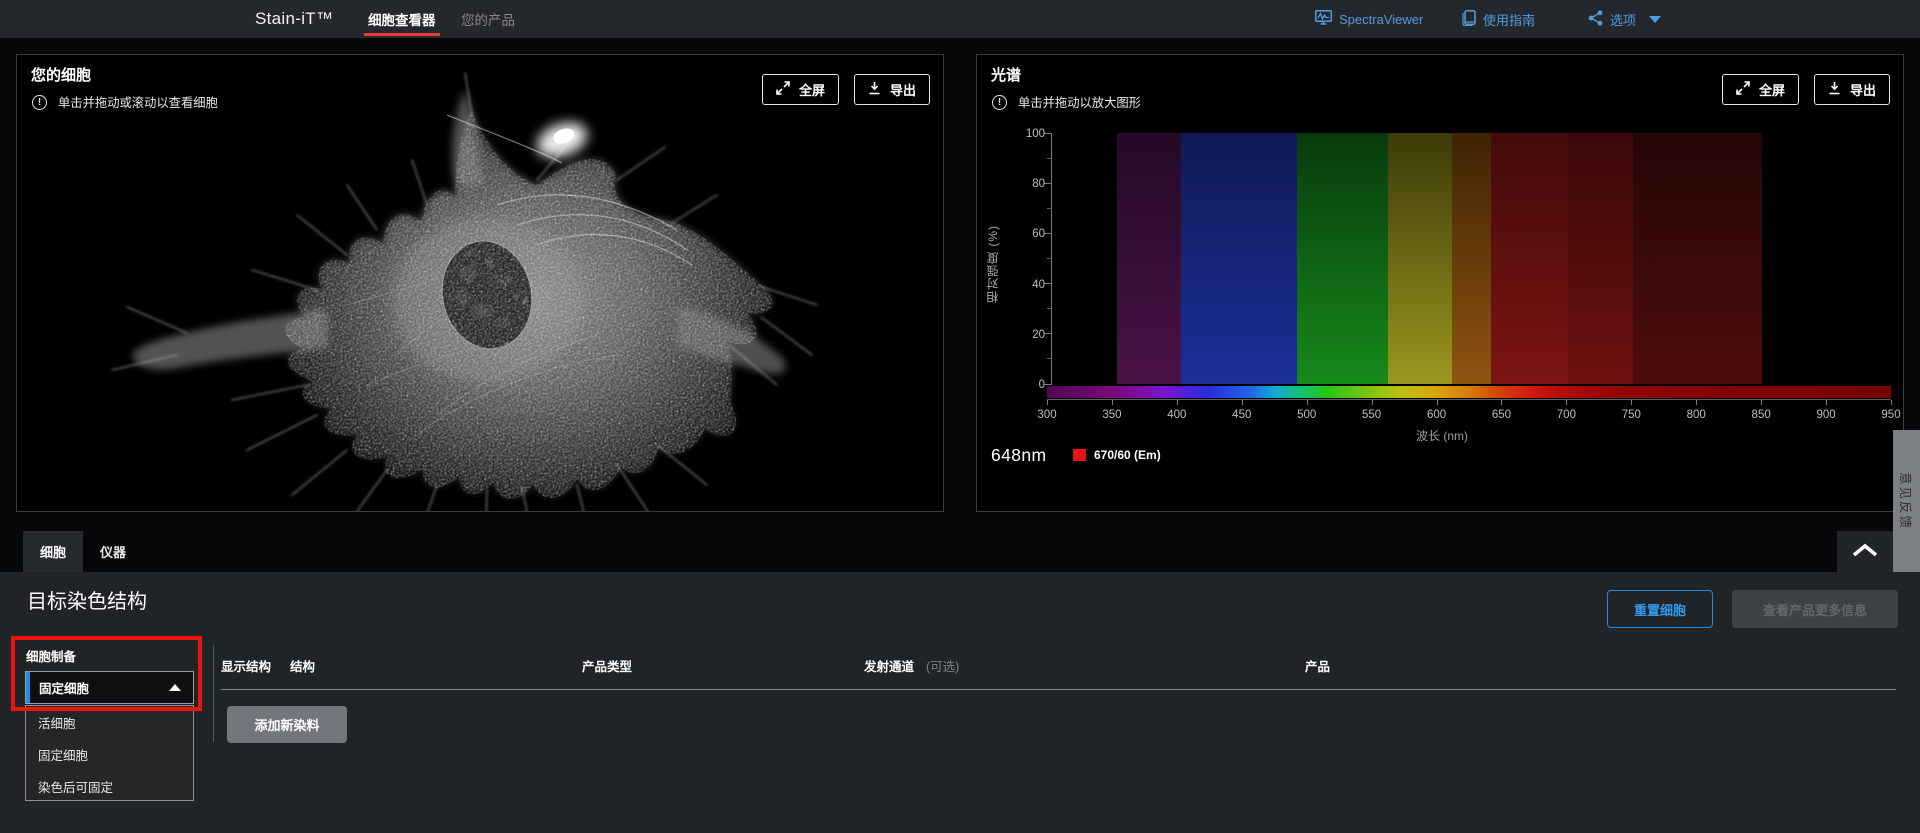  Describe the element at coordinates (64, 689) in the screenshot. I see `dropdown-selected-value: 固定细胞` at that location.